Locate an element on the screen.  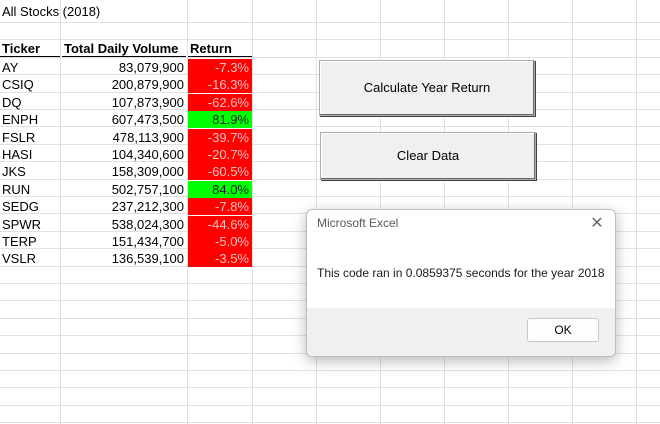
ticker-cell: JKS is located at coordinates (30, 171).